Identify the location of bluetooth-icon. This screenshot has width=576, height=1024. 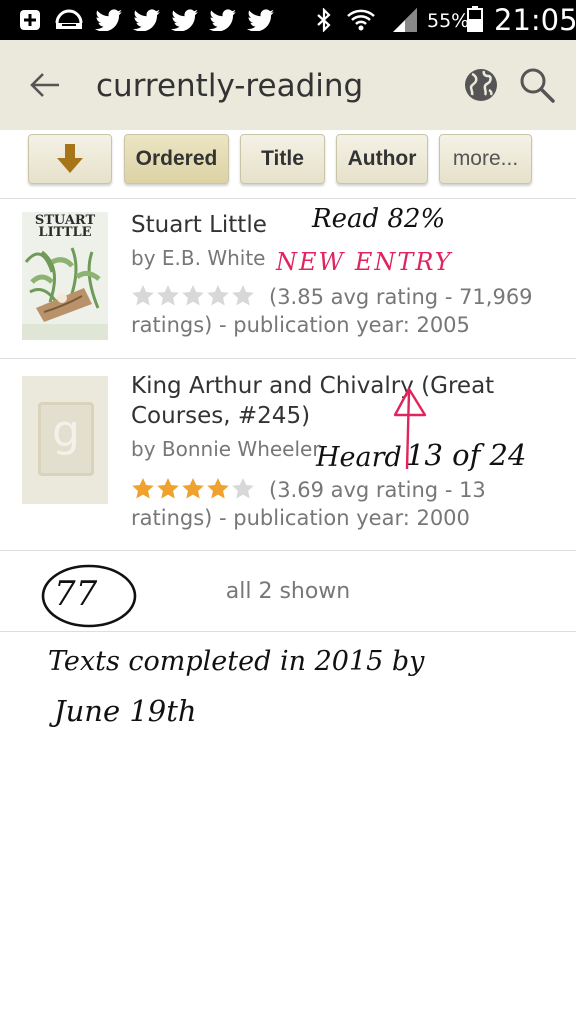
(324, 20).